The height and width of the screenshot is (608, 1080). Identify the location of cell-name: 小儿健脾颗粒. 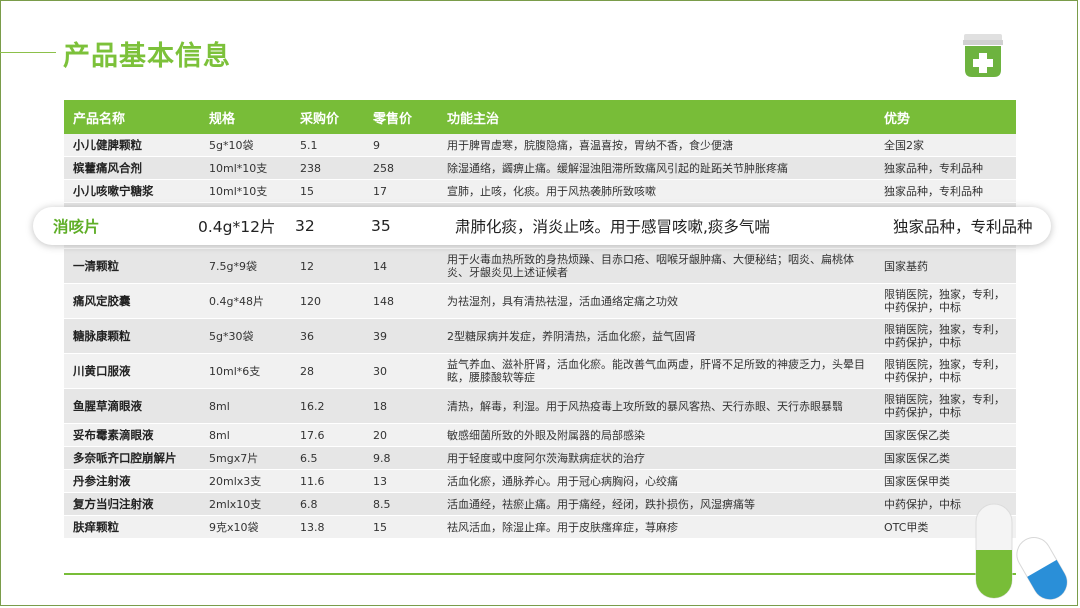
(132, 145).